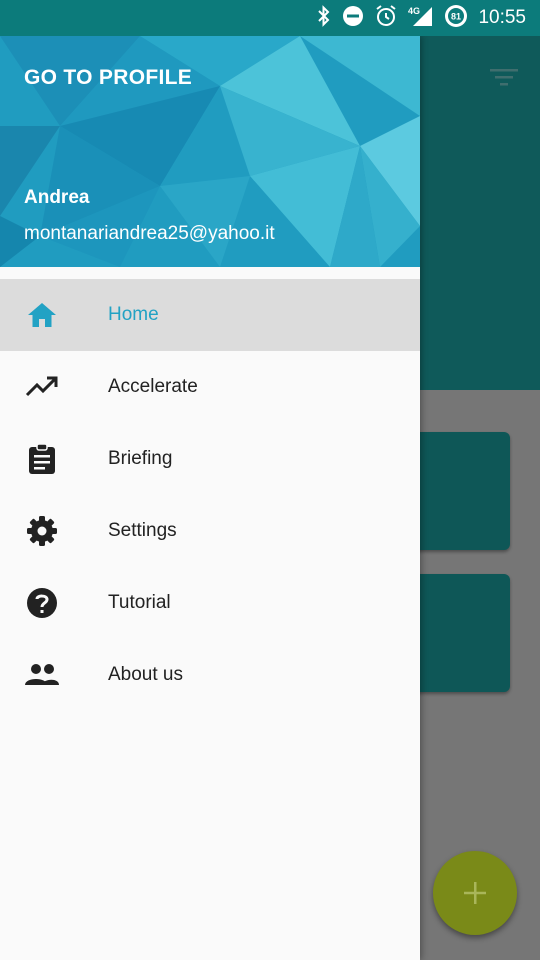 This screenshot has width=540, height=960. What do you see at coordinates (149, 233) in the screenshot?
I see `user-email: montanariandrea25@yahoo.it` at bounding box center [149, 233].